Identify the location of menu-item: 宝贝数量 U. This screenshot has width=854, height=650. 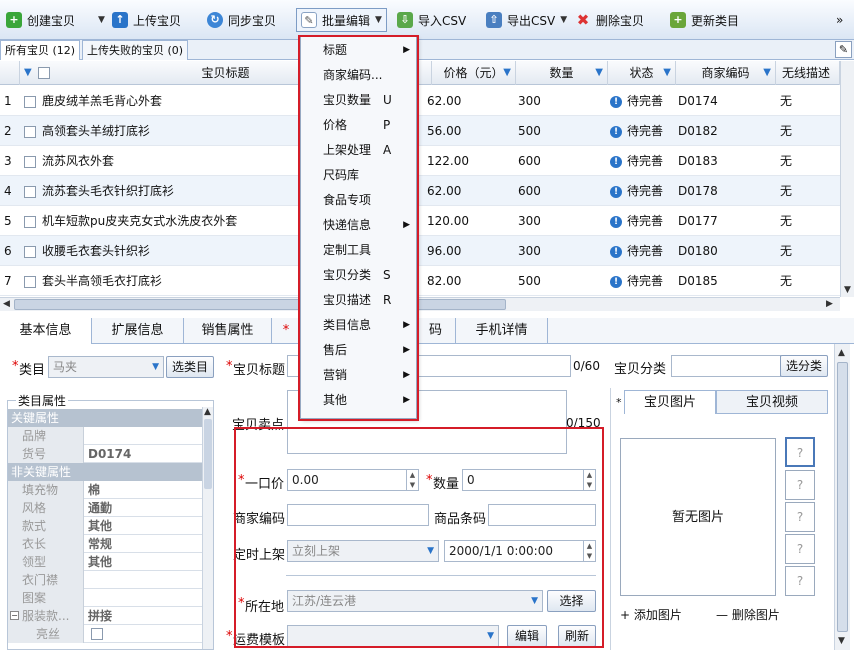
(358, 100).